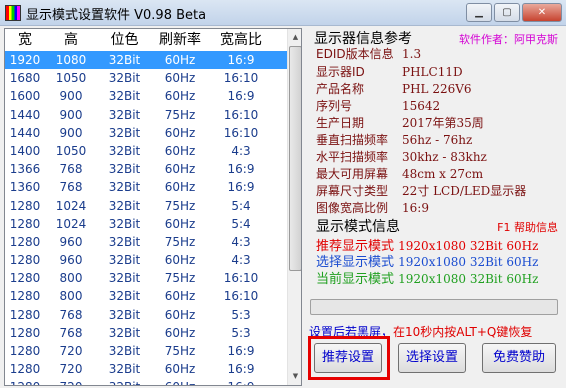  What do you see at coordinates (146, 78) in the screenshot?
I see `resolution-row: 1680 1050 32Bit 60Hz 16:10` at bounding box center [146, 78].